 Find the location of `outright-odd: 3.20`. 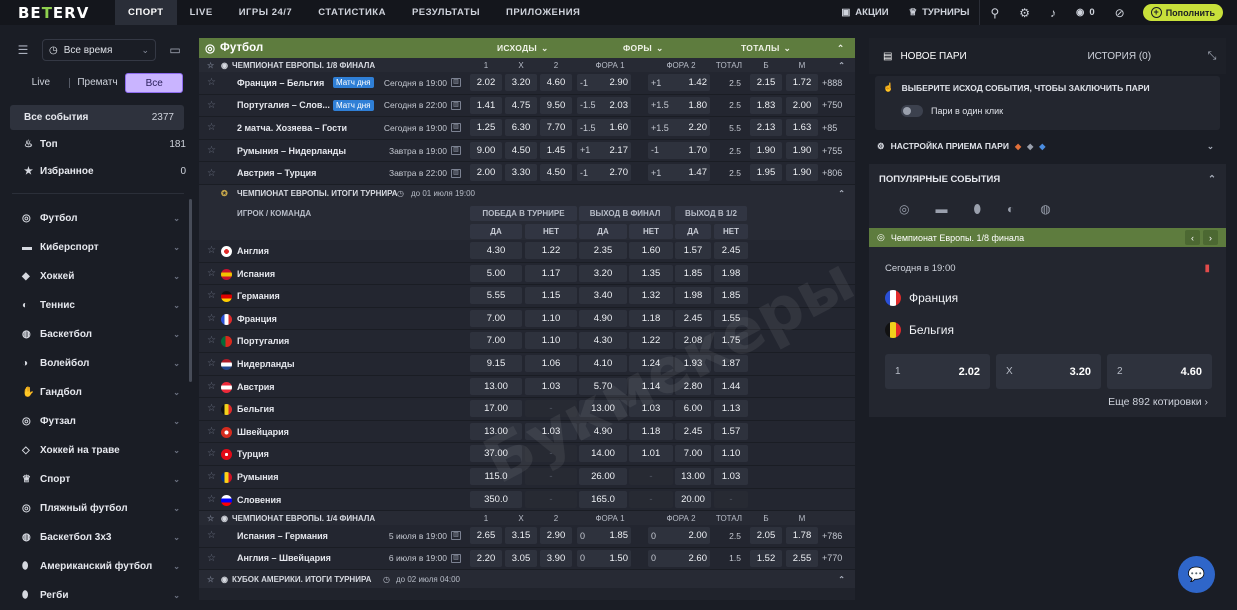

outright-odd: 3.20 is located at coordinates (603, 273).